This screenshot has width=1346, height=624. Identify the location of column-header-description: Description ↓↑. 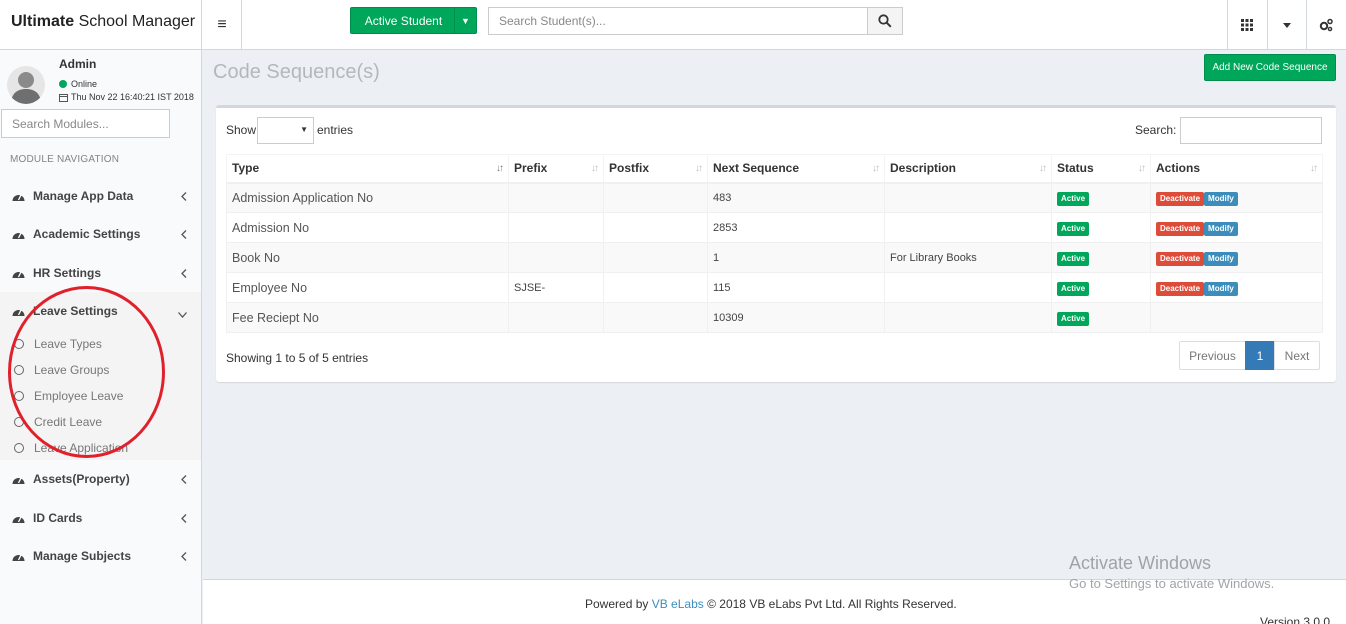
(968, 169).